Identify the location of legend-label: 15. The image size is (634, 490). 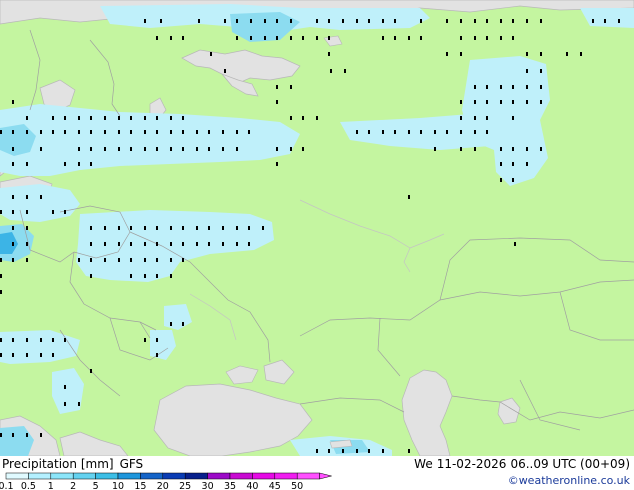
(140, 485).